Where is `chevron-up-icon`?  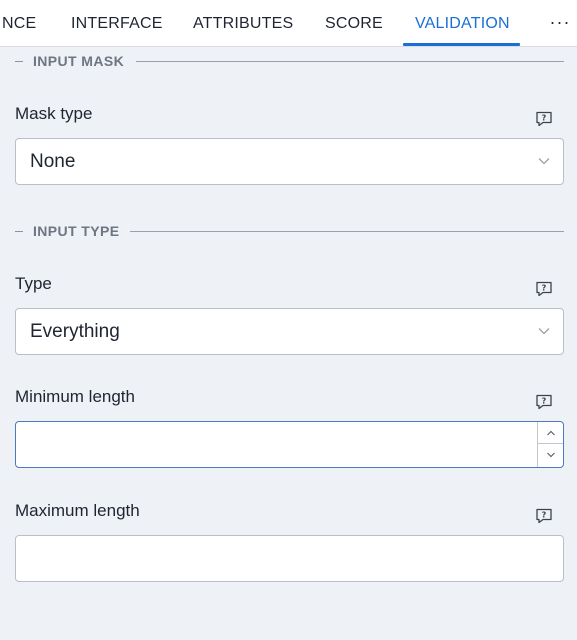
chevron-up-icon is located at coordinates (550, 432).